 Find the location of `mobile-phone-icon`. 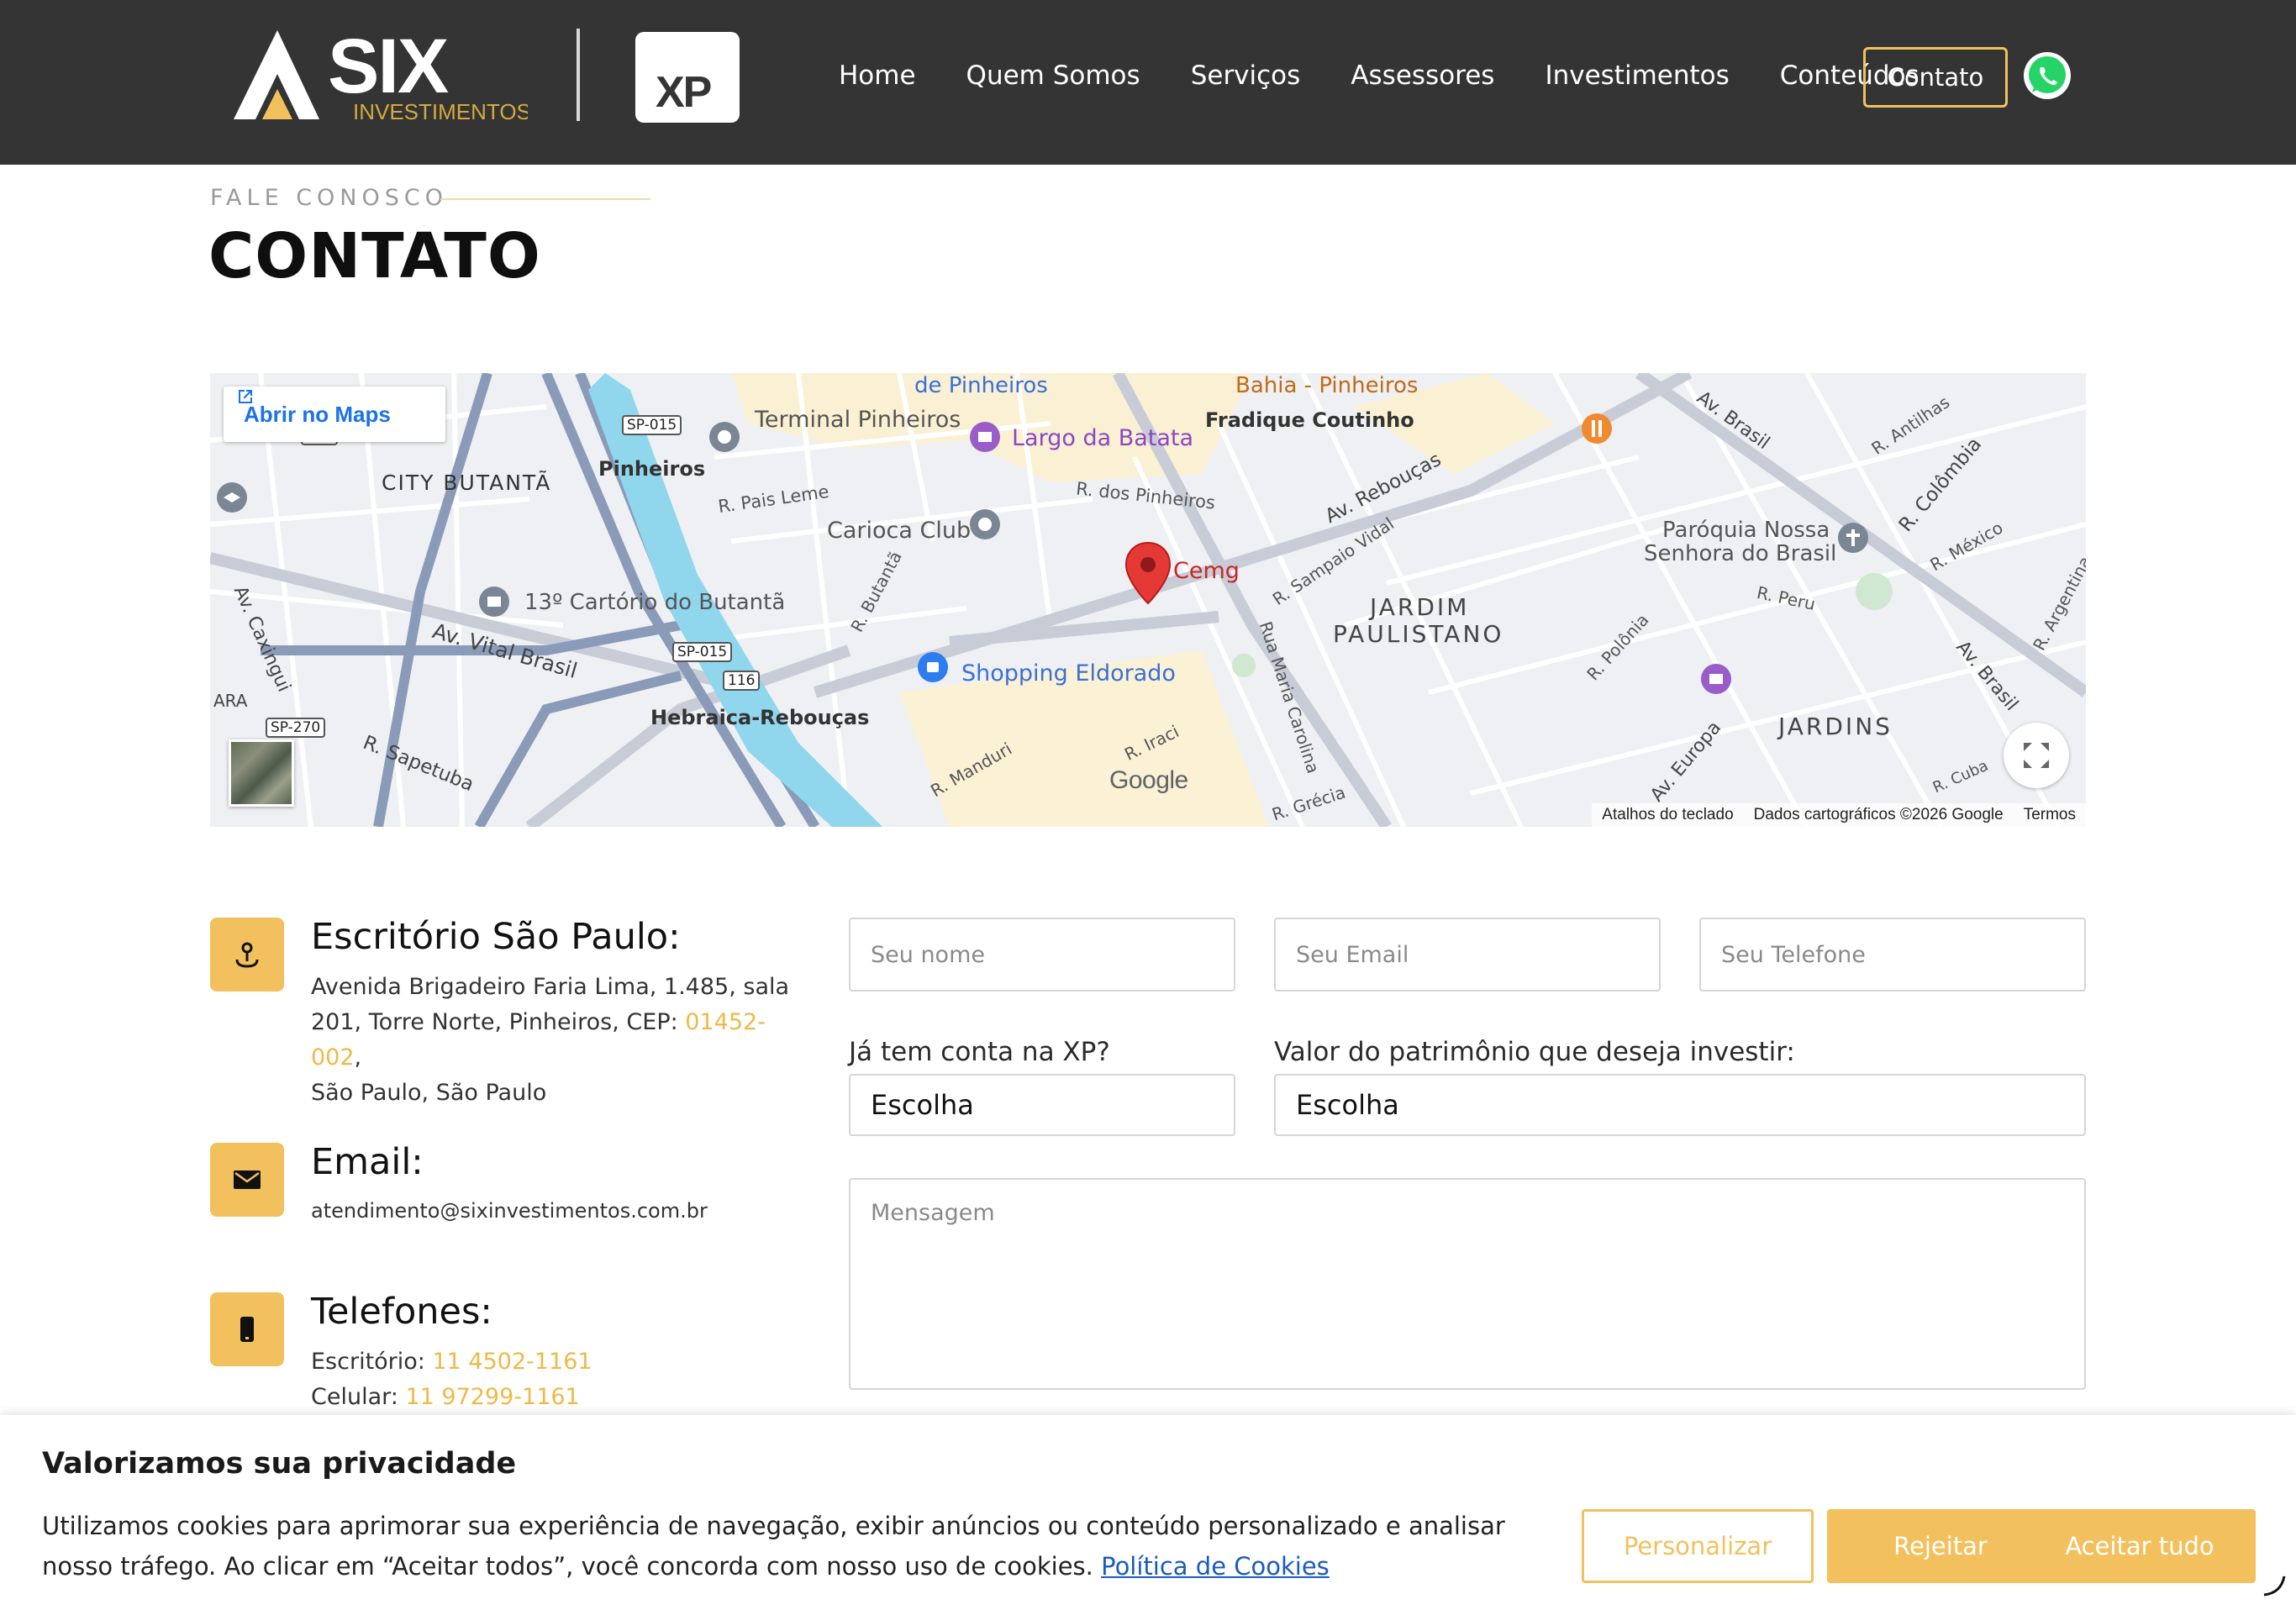

mobile-phone-icon is located at coordinates (247, 1330).